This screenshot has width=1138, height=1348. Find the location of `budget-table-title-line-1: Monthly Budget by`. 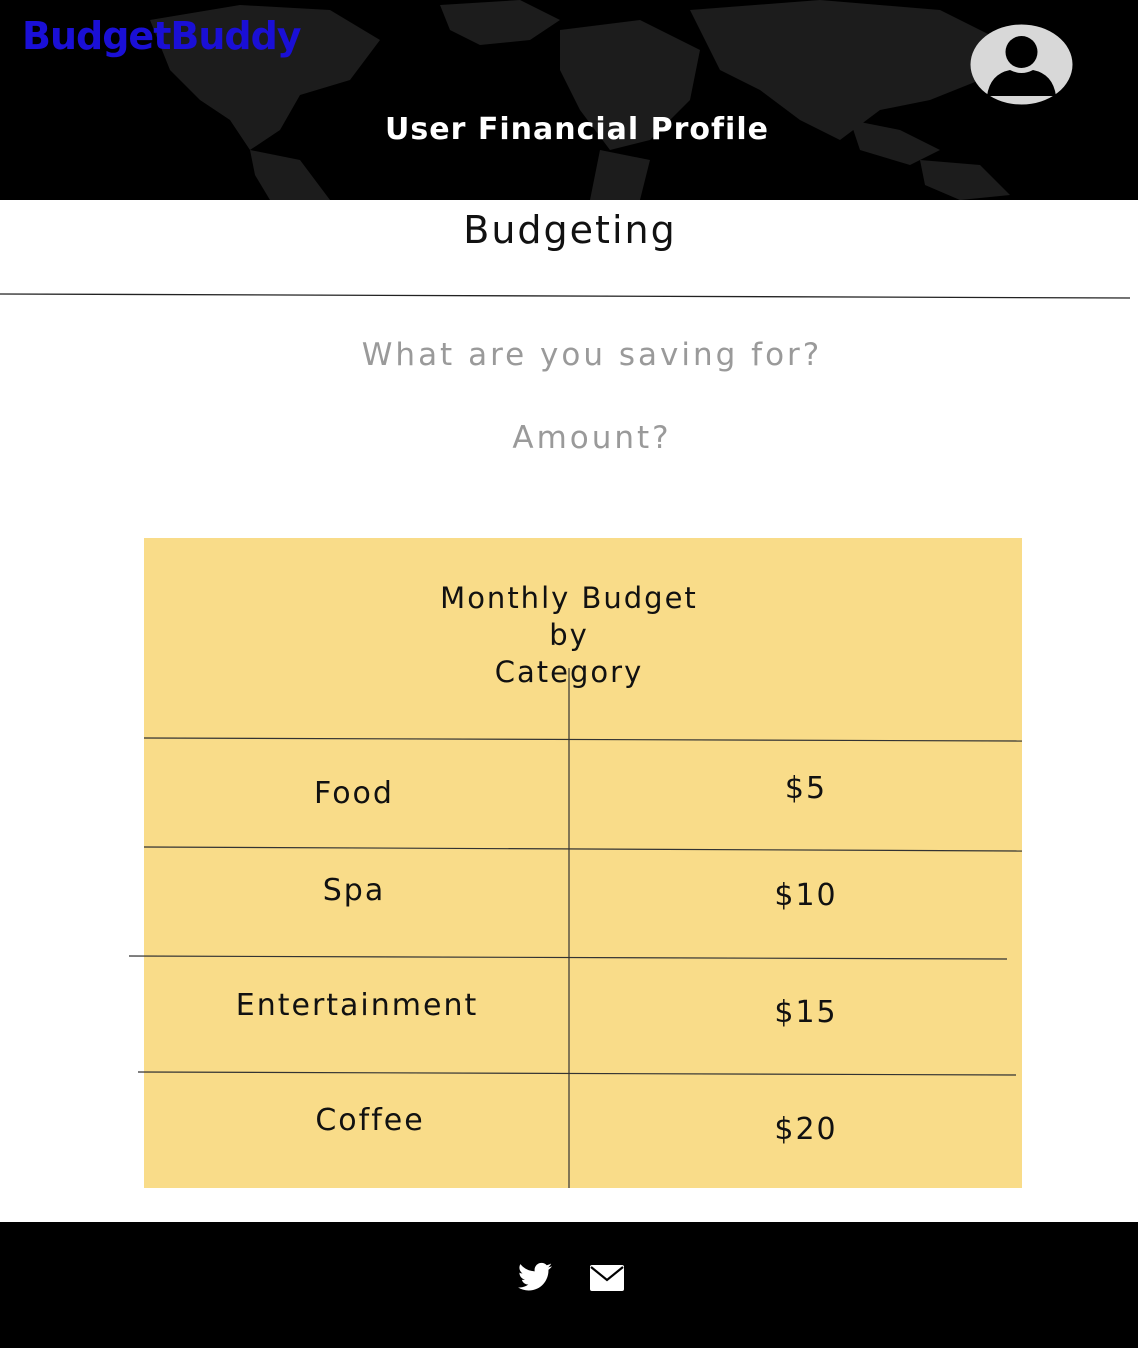

budget-table-title-line-1: Monthly Budget by is located at coordinates (569, 616).